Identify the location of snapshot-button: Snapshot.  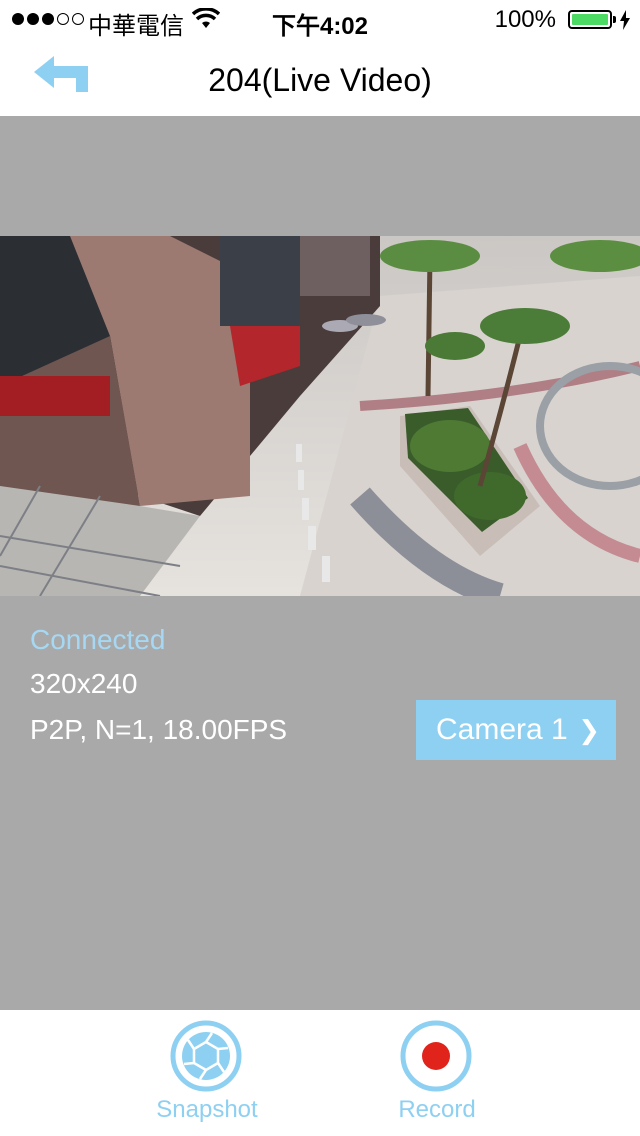
(207, 1073).